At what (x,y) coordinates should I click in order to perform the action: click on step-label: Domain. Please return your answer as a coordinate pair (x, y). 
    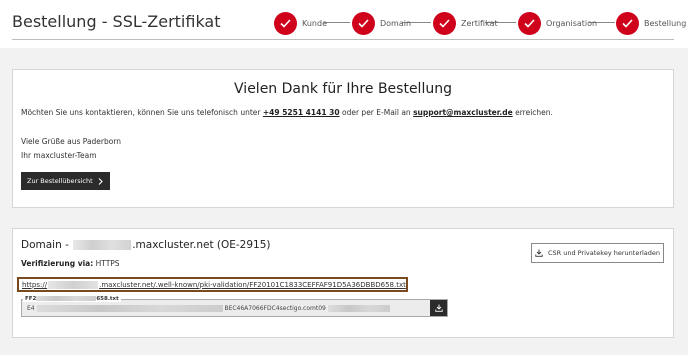
    Looking at the image, I should click on (396, 23).